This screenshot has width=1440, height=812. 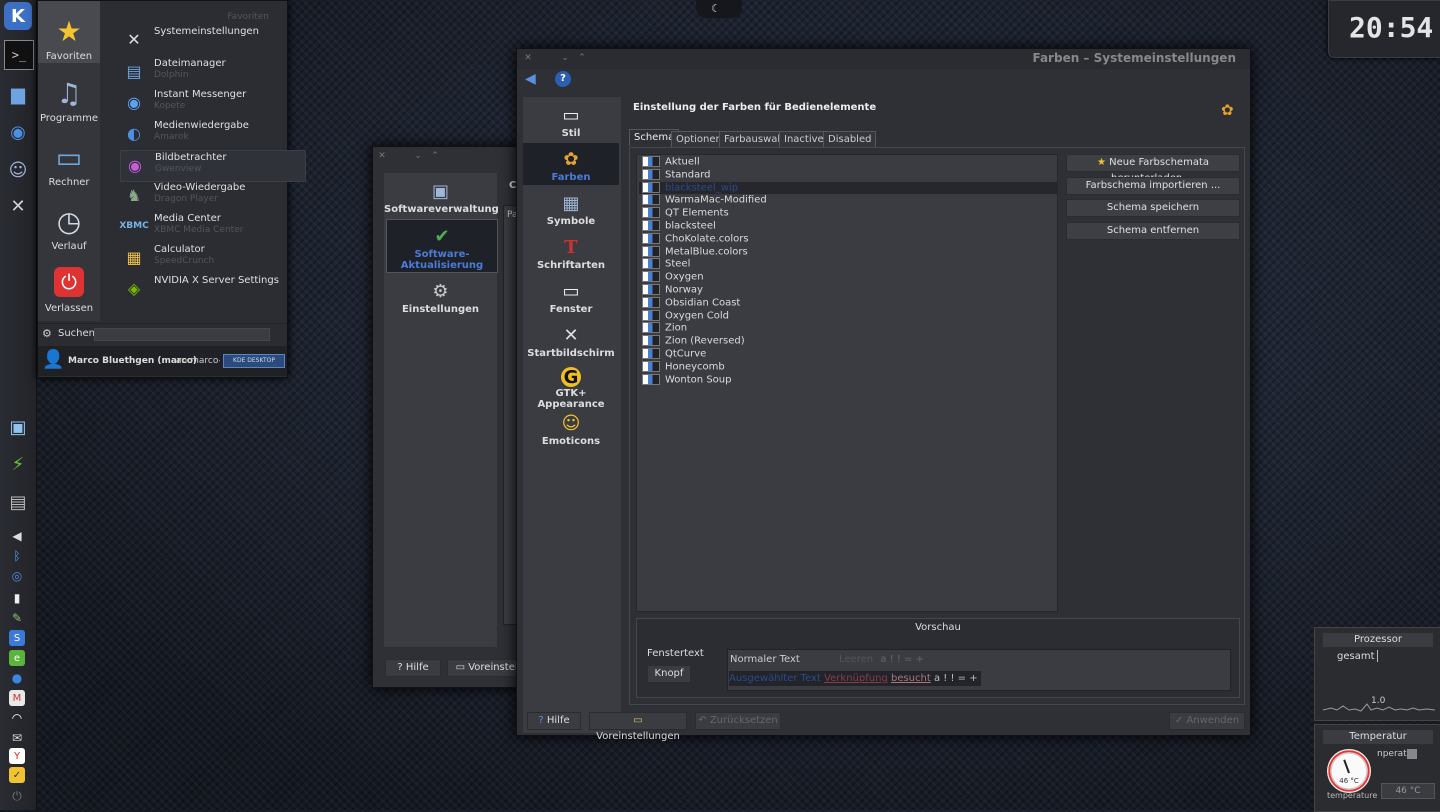 I want to click on preview-title: Vorschau, so click(x=938, y=627).